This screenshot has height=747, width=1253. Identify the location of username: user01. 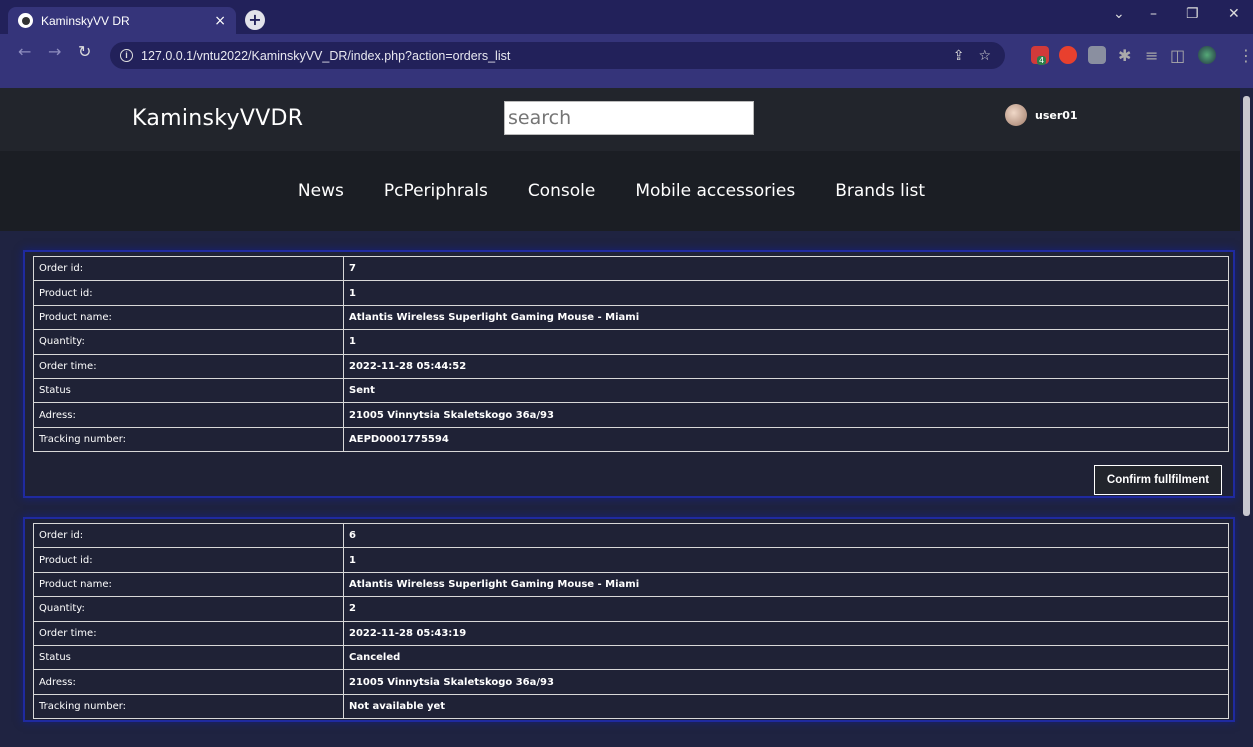
(1056, 115).